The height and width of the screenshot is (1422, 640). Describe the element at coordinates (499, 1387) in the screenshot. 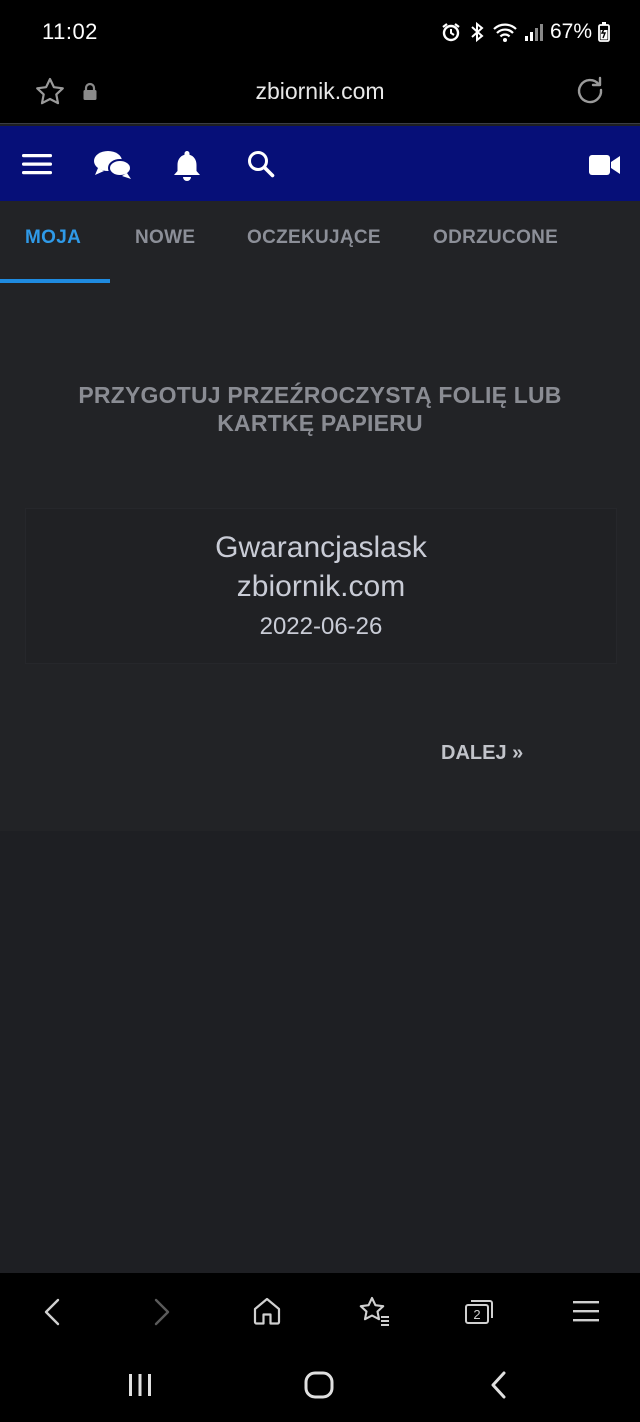

I see `back-button-icon` at that location.